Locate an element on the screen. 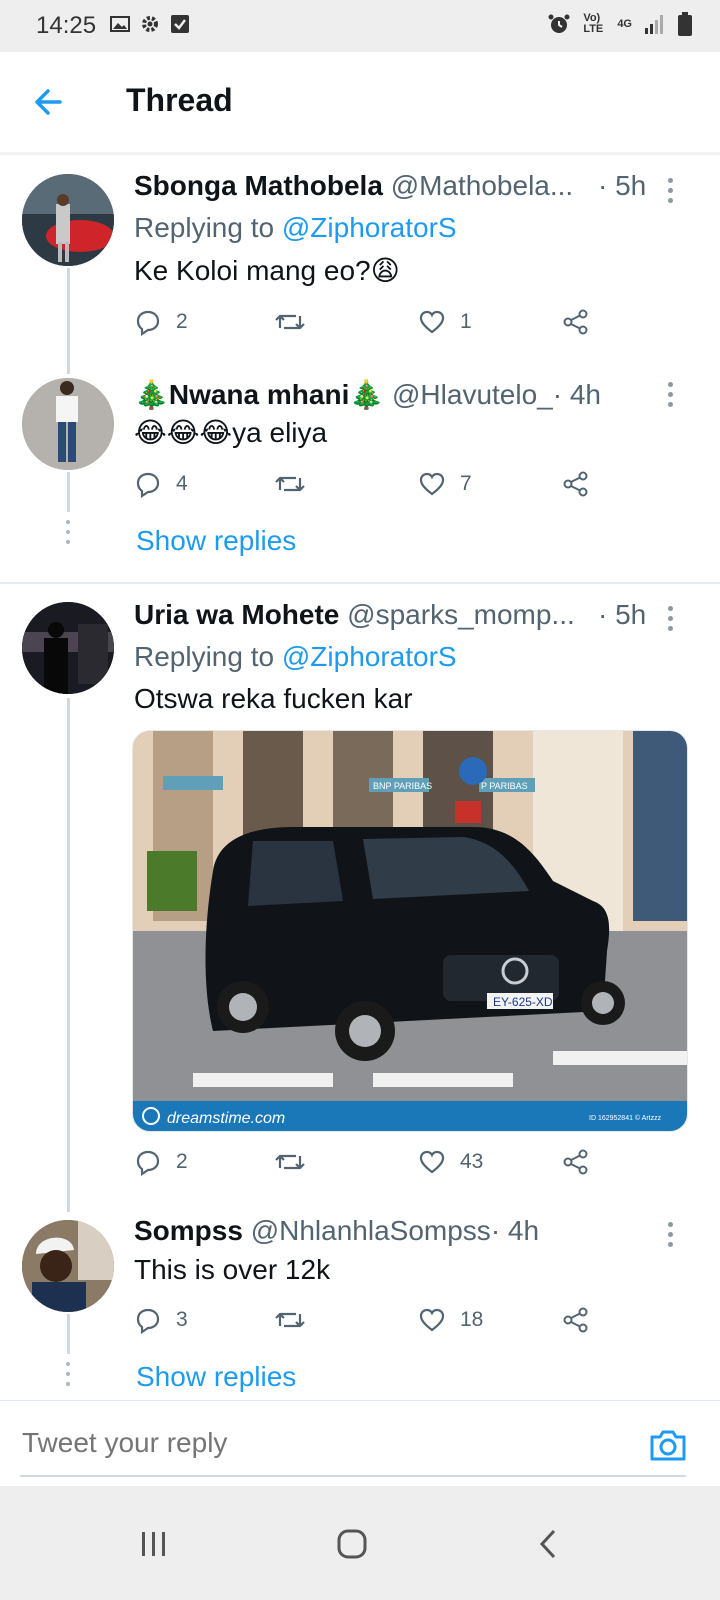  volte-indicator: Vo) LTE is located at coordinates (593, 23).